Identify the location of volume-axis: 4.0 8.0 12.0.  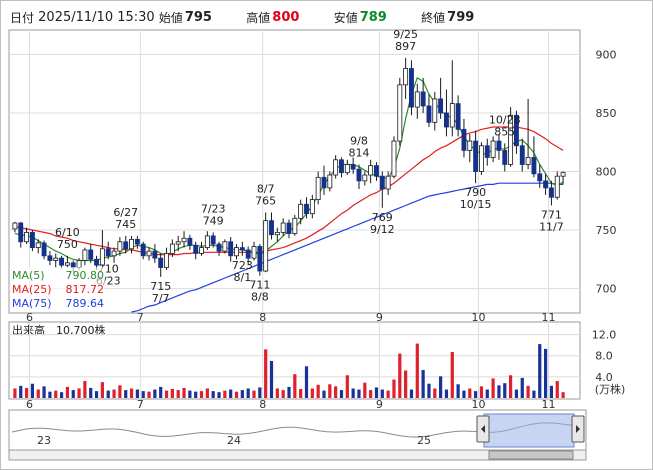
(604, 356).